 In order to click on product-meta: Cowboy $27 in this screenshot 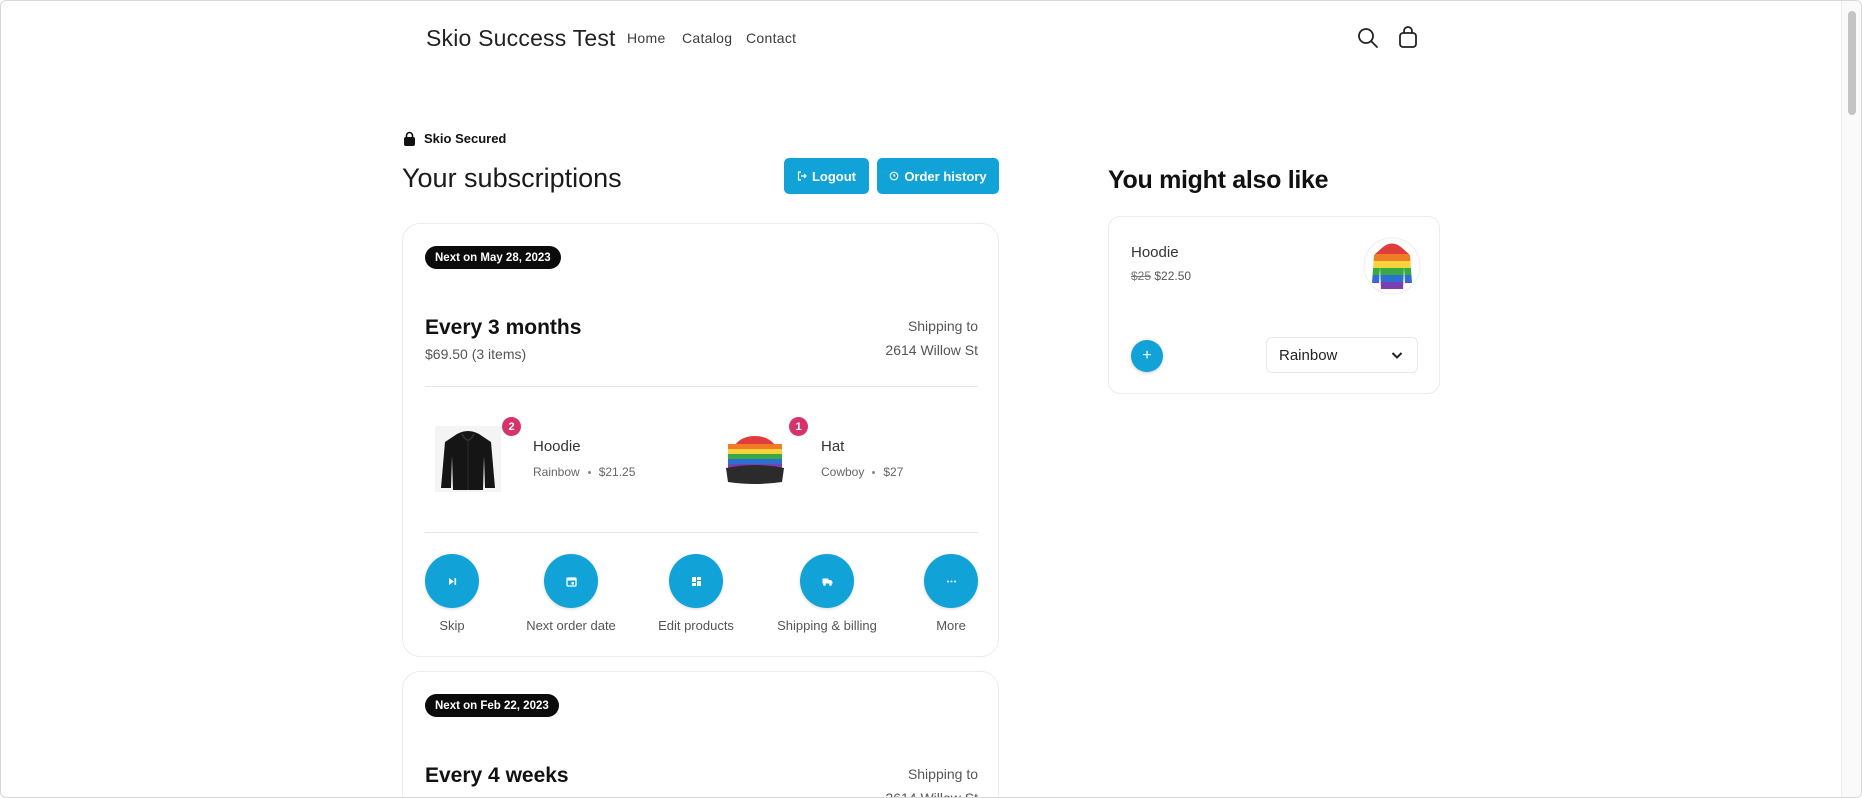, I will do `click(862, 472)`.